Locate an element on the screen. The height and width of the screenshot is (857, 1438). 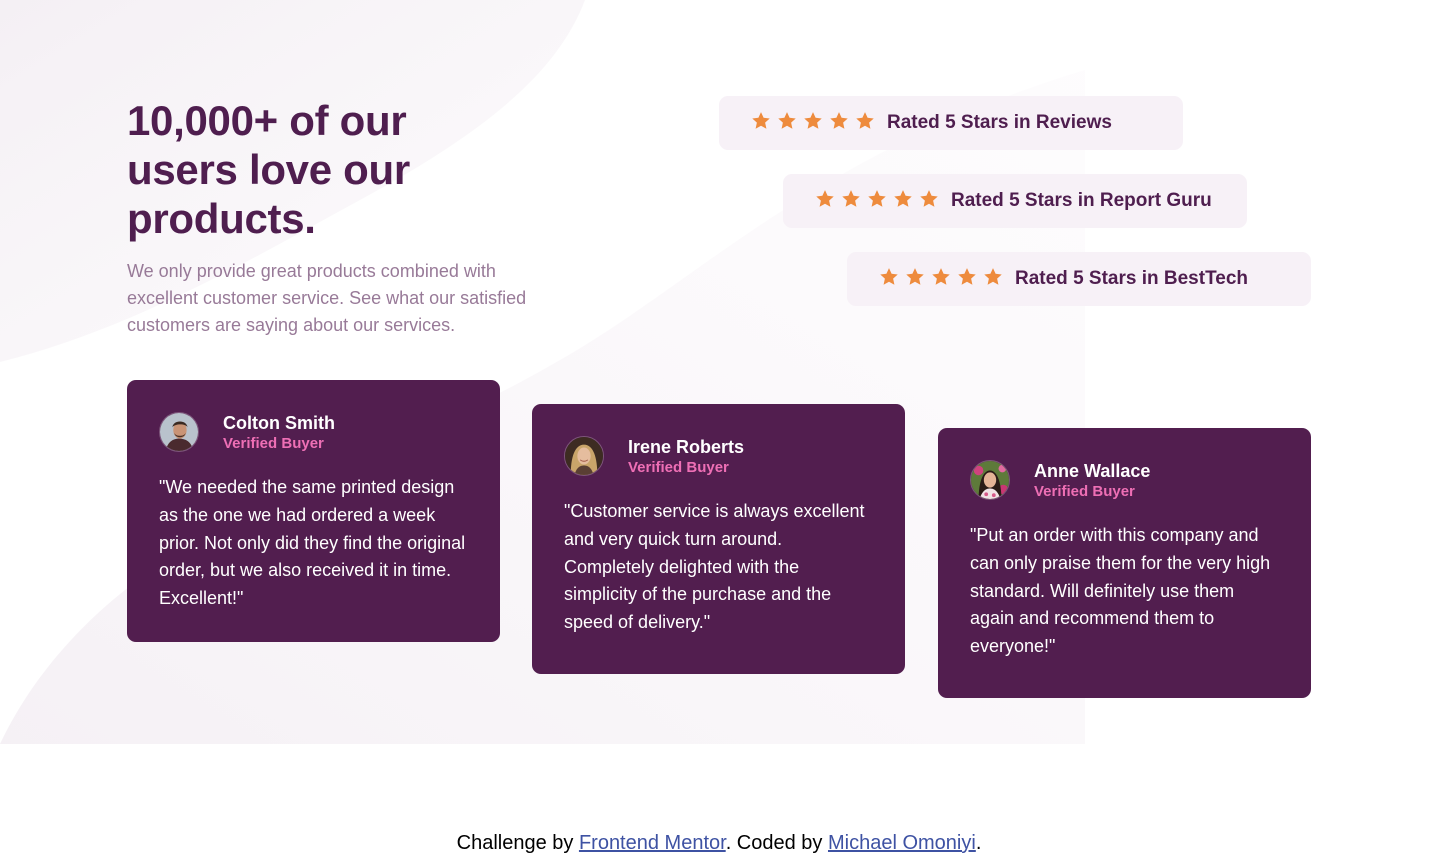
rating-label: Rated 5 Stars in Report Guru is located at coordinates (1081, 200).